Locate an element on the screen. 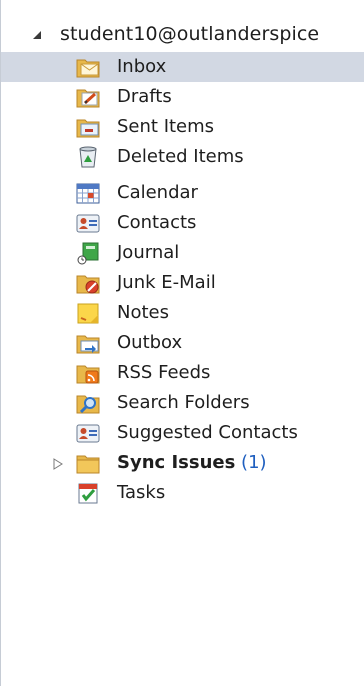 This screenshot has height=686, width=364. collapse-triangle-icon is located at coordinates (37, 35).